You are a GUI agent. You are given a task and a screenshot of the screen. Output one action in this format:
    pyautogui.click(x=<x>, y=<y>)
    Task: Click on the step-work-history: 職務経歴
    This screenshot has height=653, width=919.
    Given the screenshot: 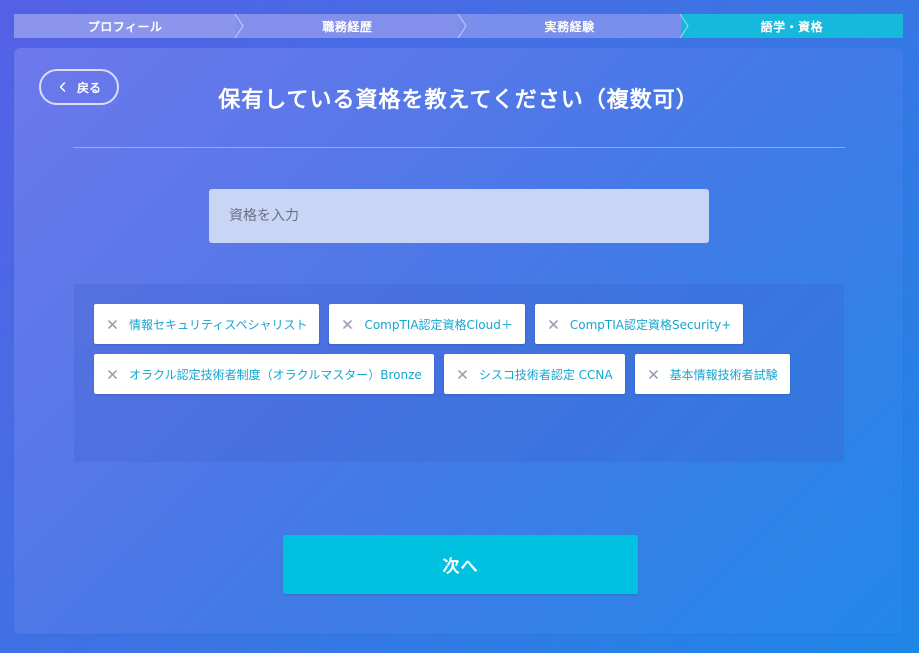 What is the action you would take?
    pyautogui.click(x=351, y=26)
    